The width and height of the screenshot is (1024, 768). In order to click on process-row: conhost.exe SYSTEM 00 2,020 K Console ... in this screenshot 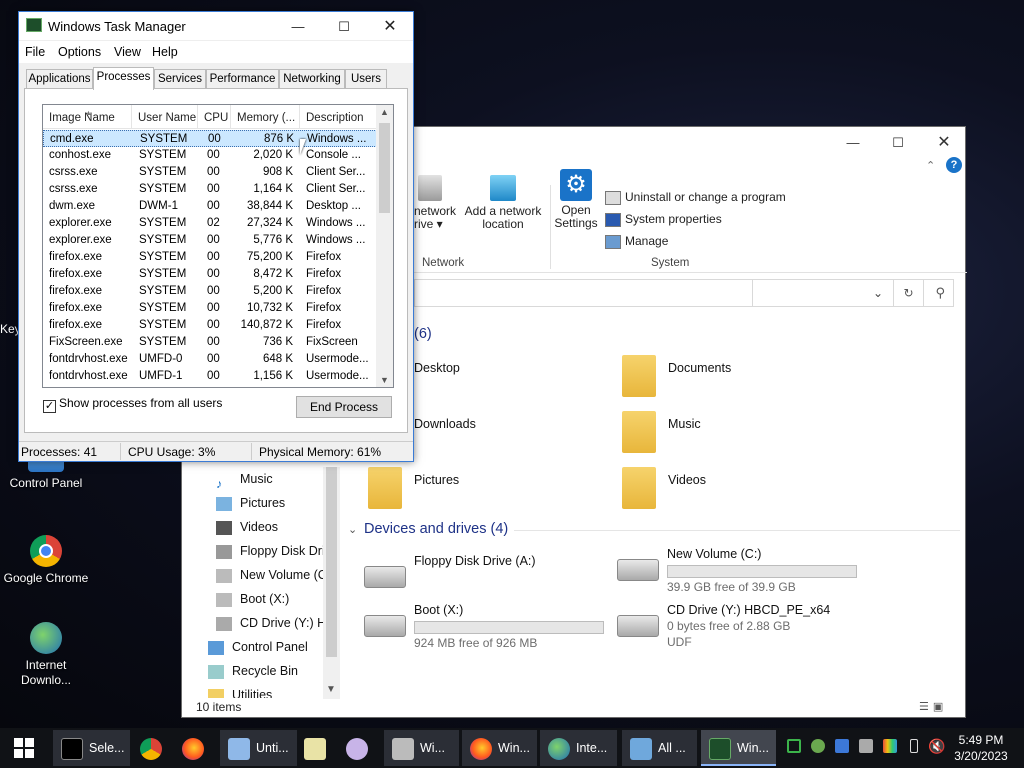, I will do `click(210, 155)`.